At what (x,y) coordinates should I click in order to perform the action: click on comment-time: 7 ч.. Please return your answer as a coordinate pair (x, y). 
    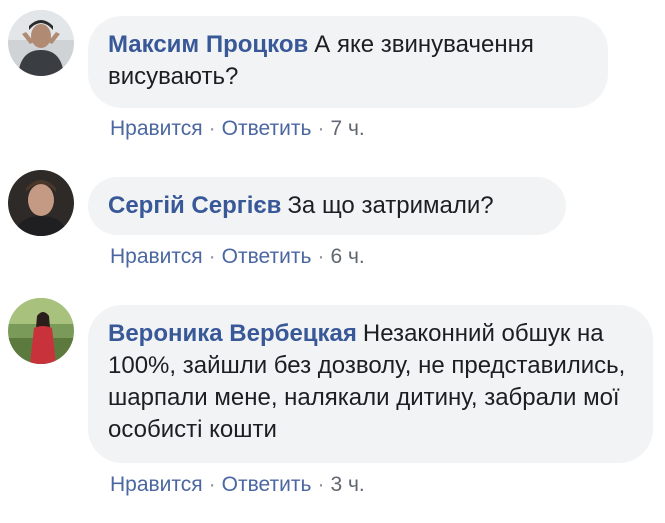
    Looking at the image, I should click on (347, 128).